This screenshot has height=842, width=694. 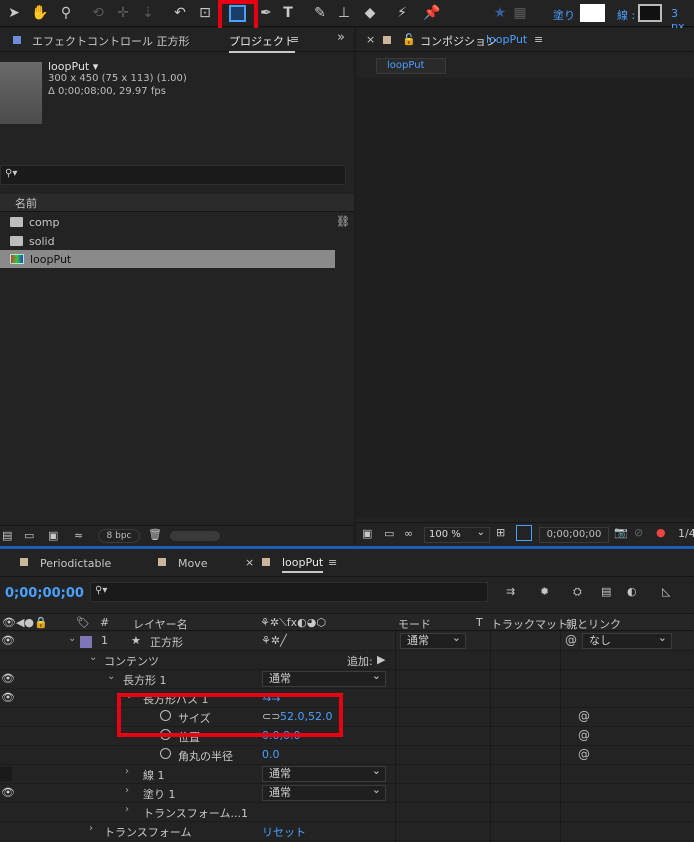 What do you see at coordinates (75, 563) in the screenshot?
I see `tab-periodictable: Periodictable` at bounding box center [75, 563].